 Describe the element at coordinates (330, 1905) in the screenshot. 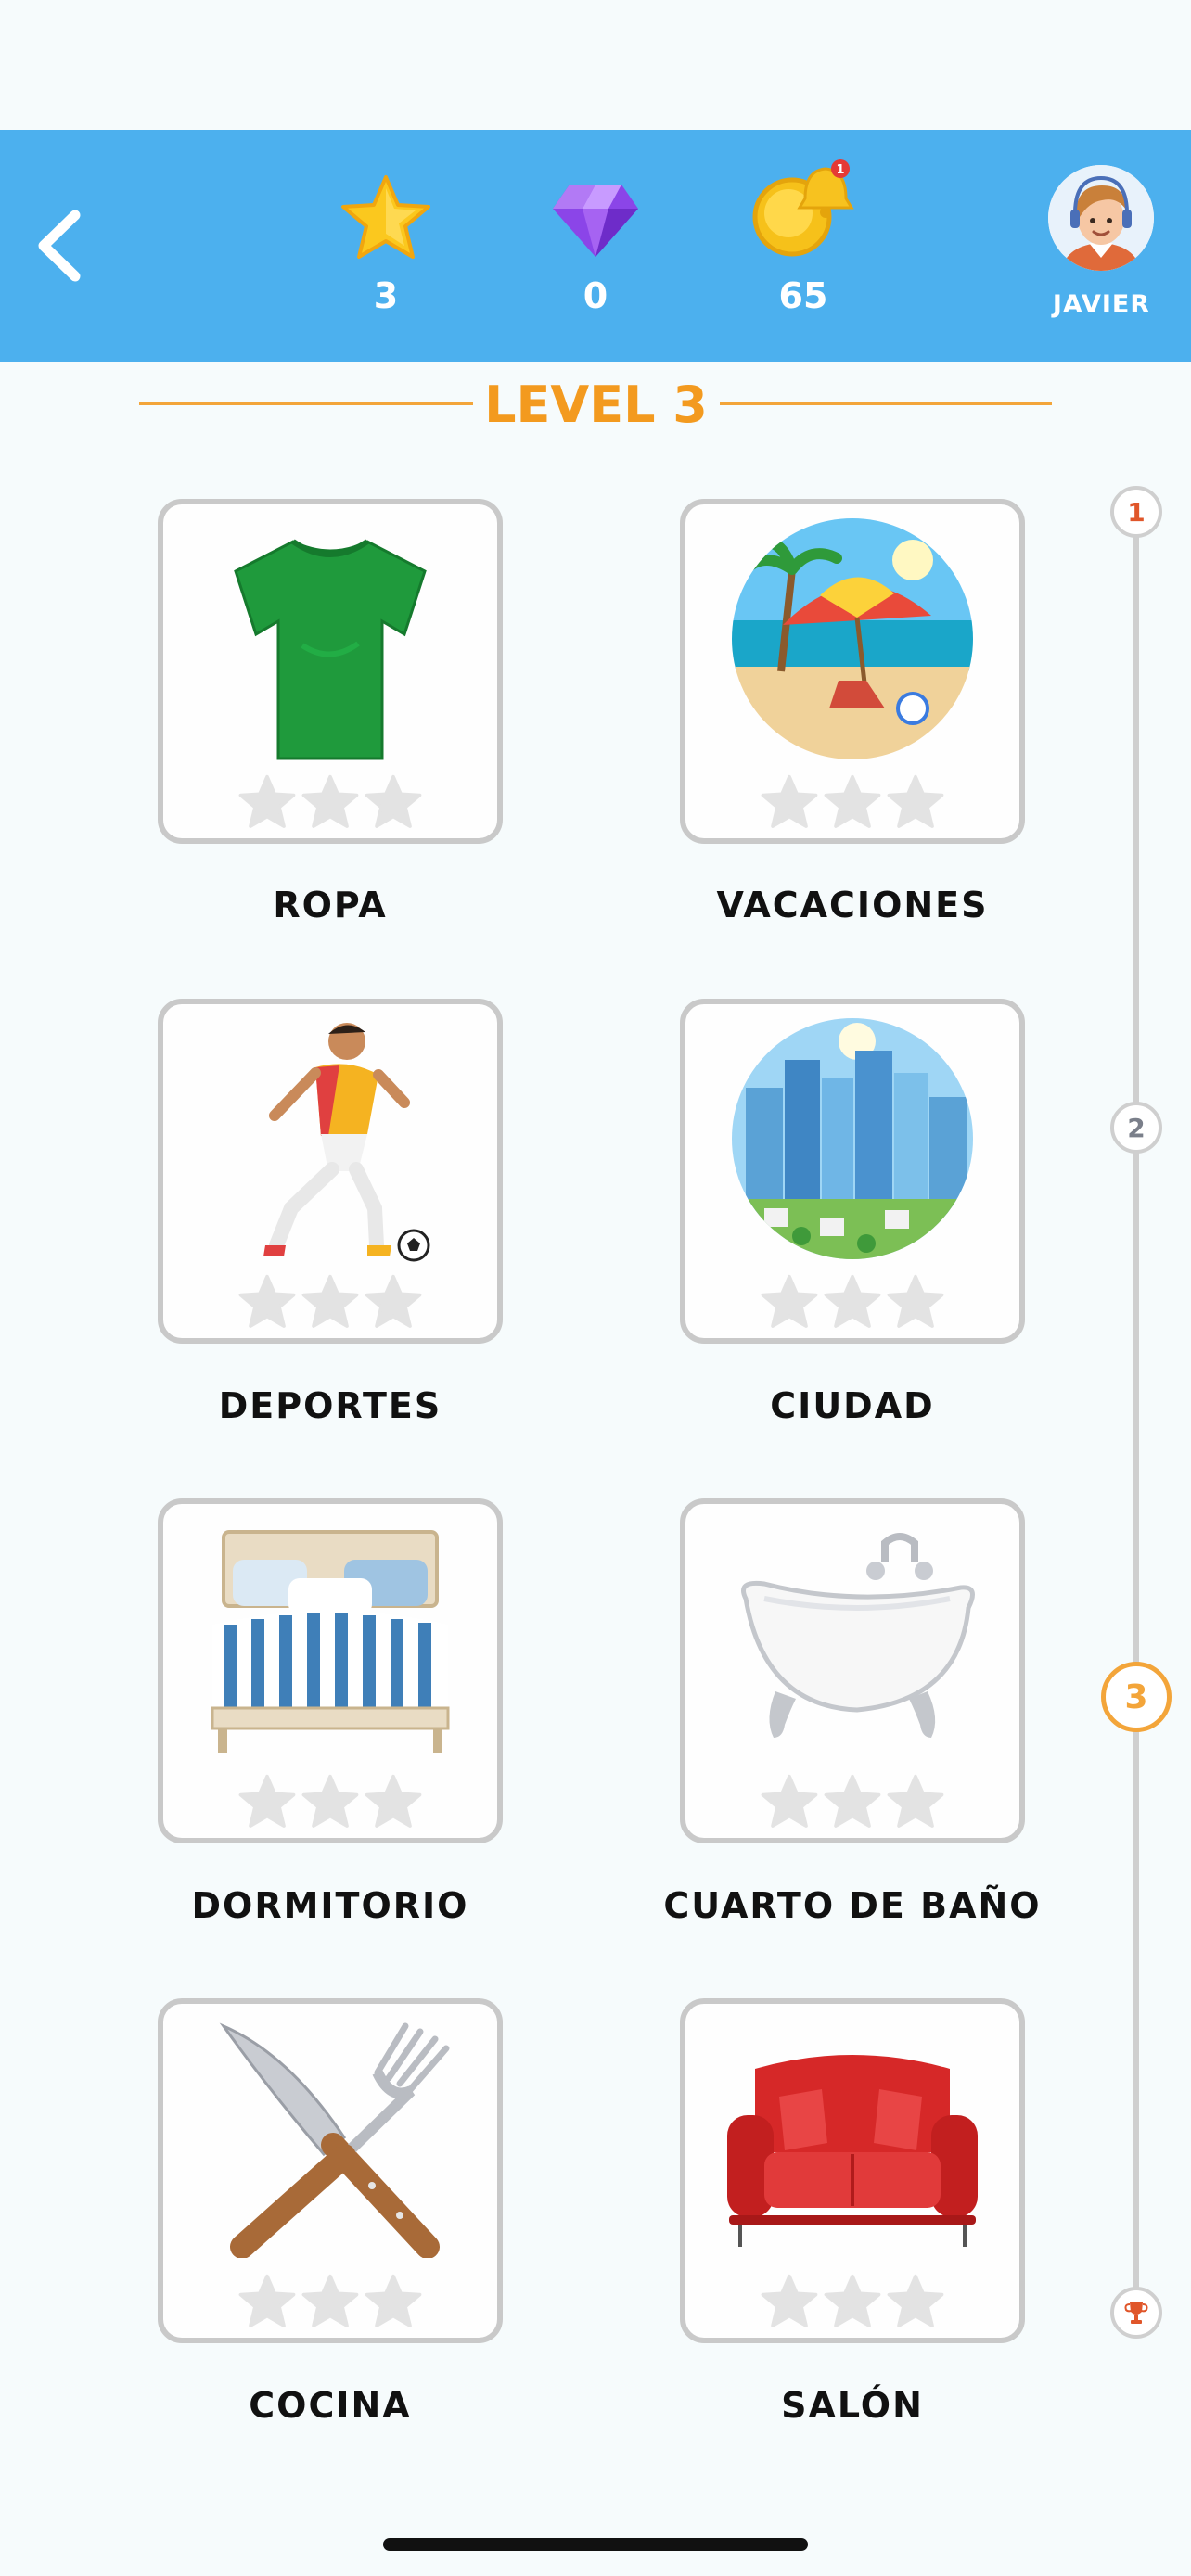

I see `category-label: DORMITORIO` at that location.